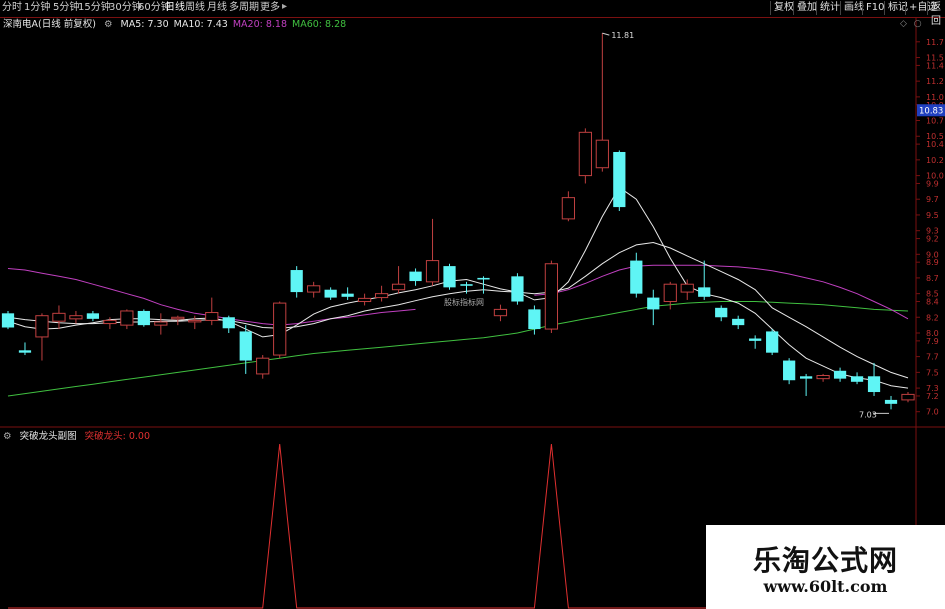 This screenshot has height=609, width=945. I want to click on current-price-label: 10.83, so click(931, 111).